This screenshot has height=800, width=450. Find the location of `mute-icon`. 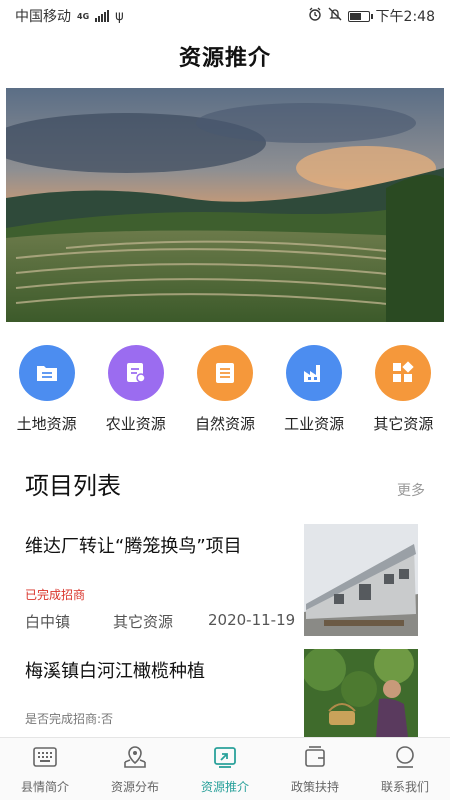

mute-icon is located at coordinates (335, 16).